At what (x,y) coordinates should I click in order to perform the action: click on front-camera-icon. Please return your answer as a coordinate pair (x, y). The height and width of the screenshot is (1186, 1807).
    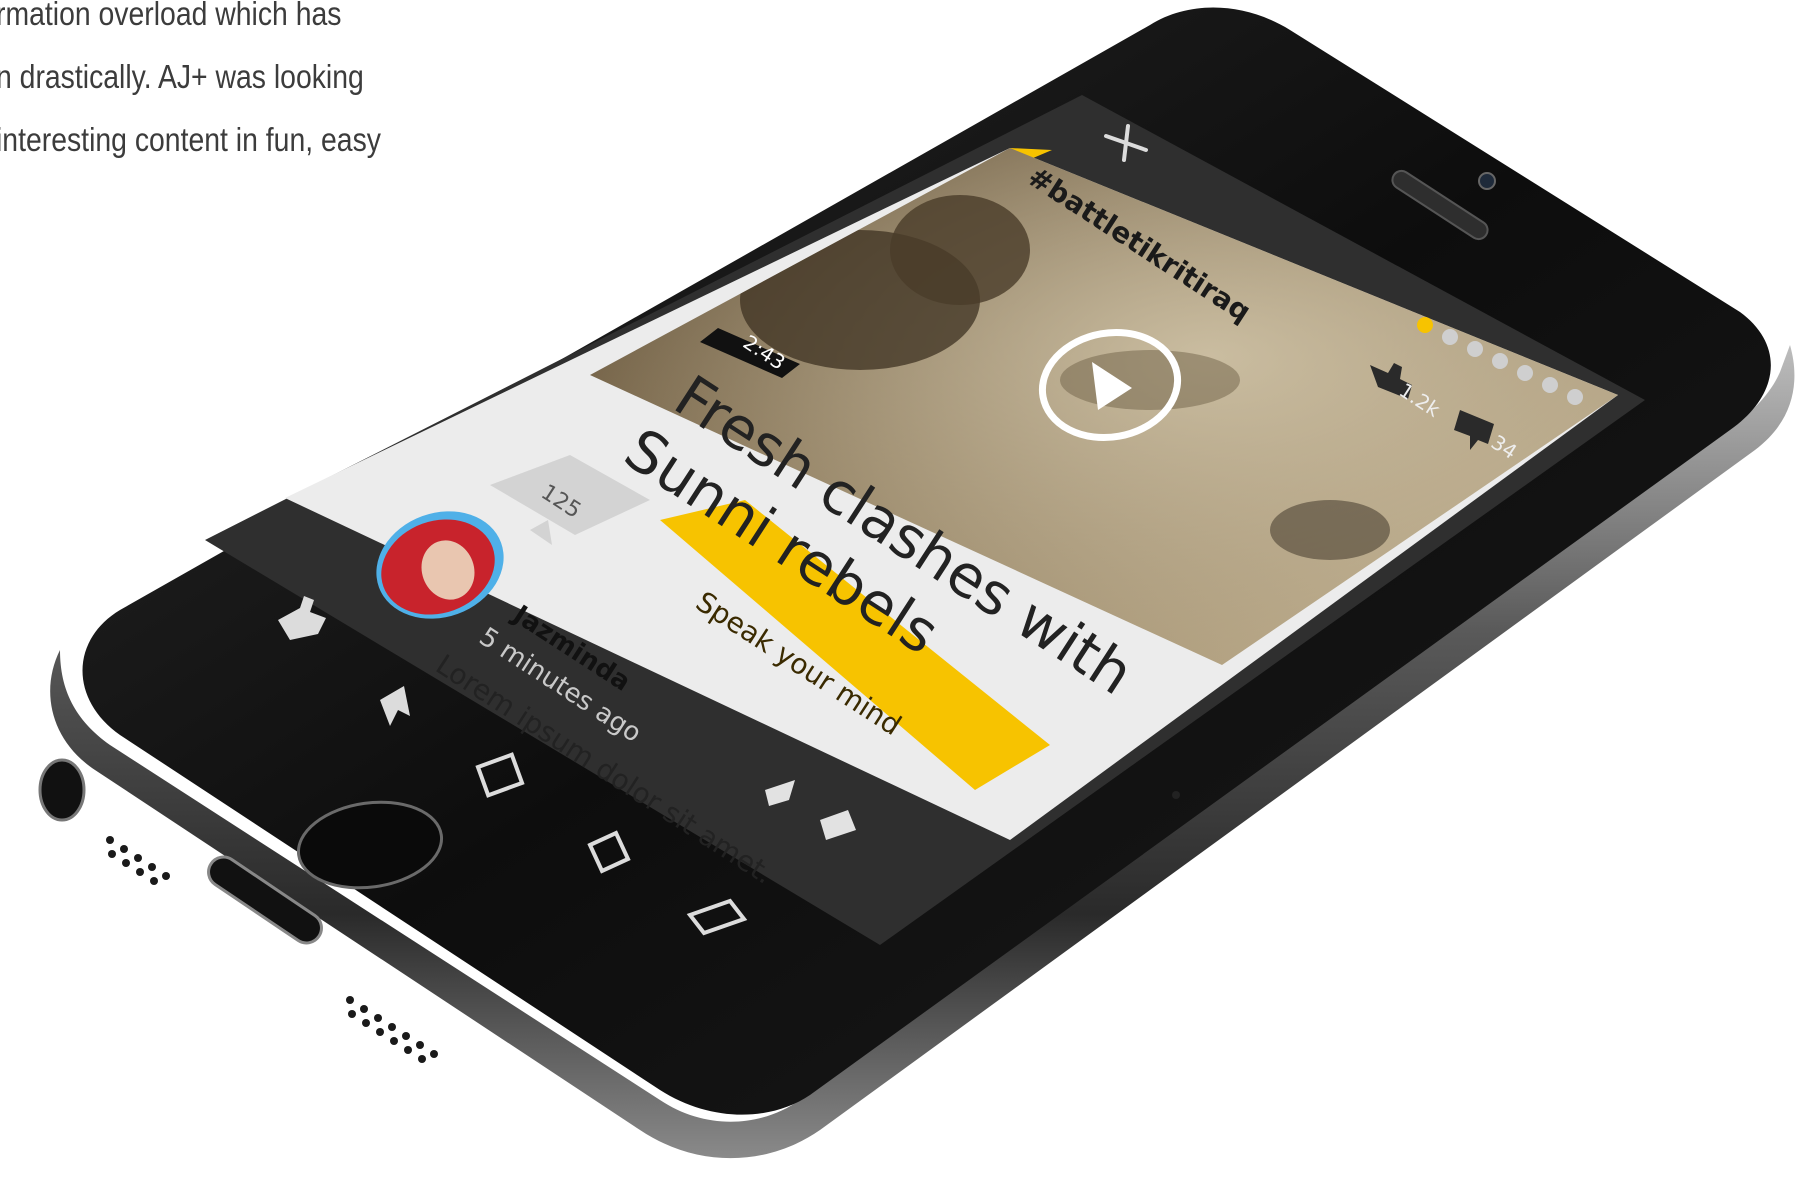
    Looking at the image, I should click on (1487, 181).